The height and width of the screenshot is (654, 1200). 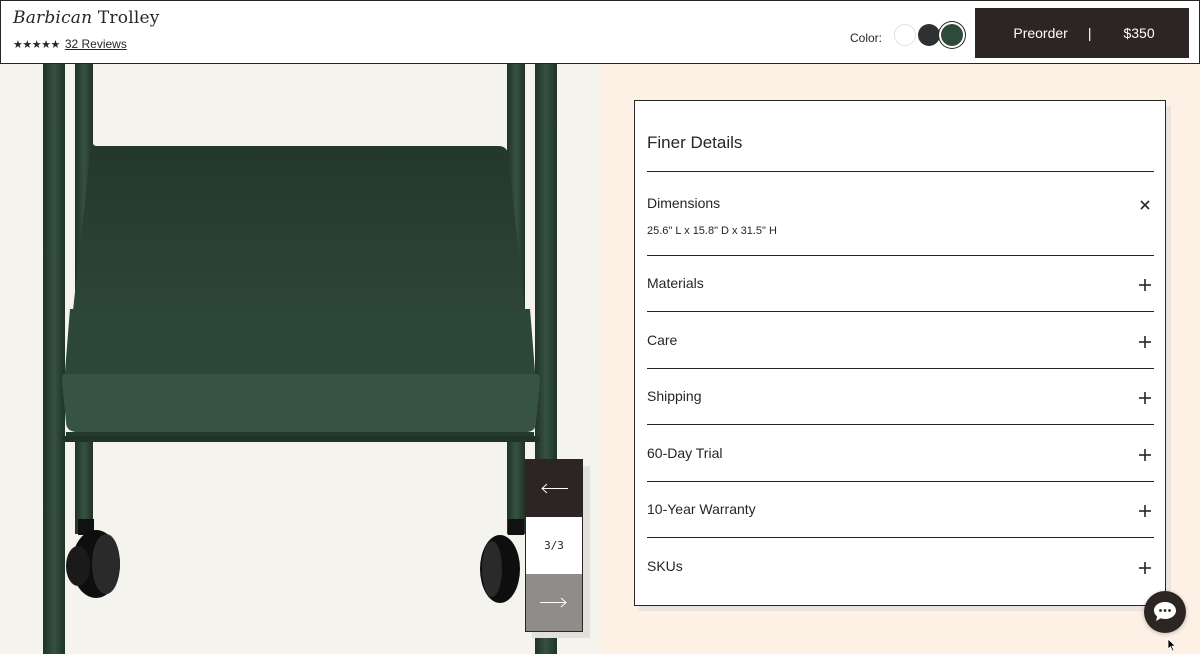 I want to click on accordion-skus: SKUs, so click(x=665, y=566).